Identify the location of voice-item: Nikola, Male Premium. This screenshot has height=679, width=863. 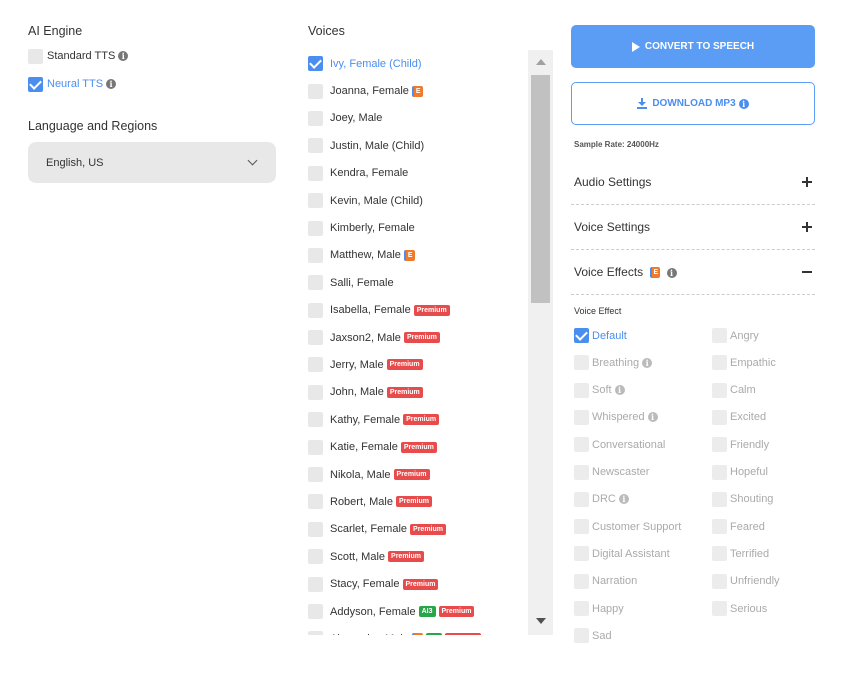
(415, 474).